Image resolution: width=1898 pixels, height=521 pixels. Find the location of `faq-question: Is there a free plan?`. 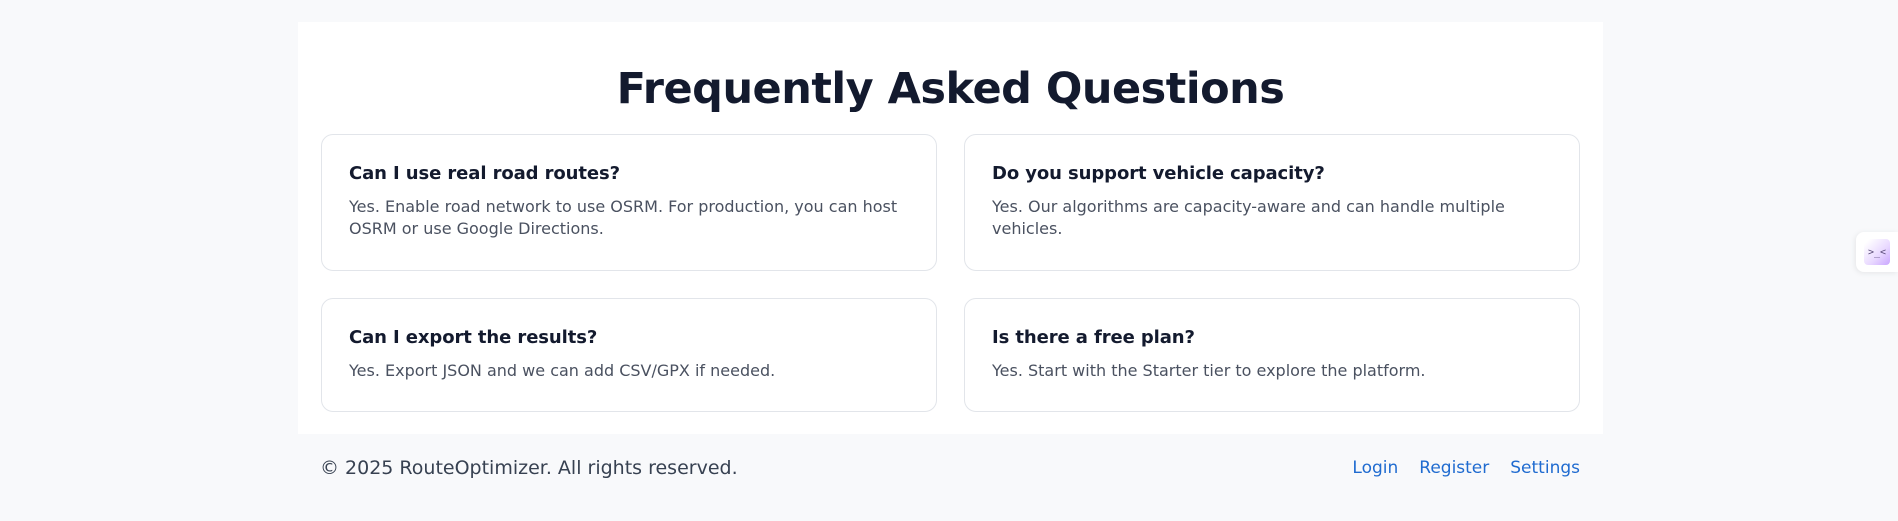

faq-question: Is there a free plan? is located at coordinates (1093, 337).